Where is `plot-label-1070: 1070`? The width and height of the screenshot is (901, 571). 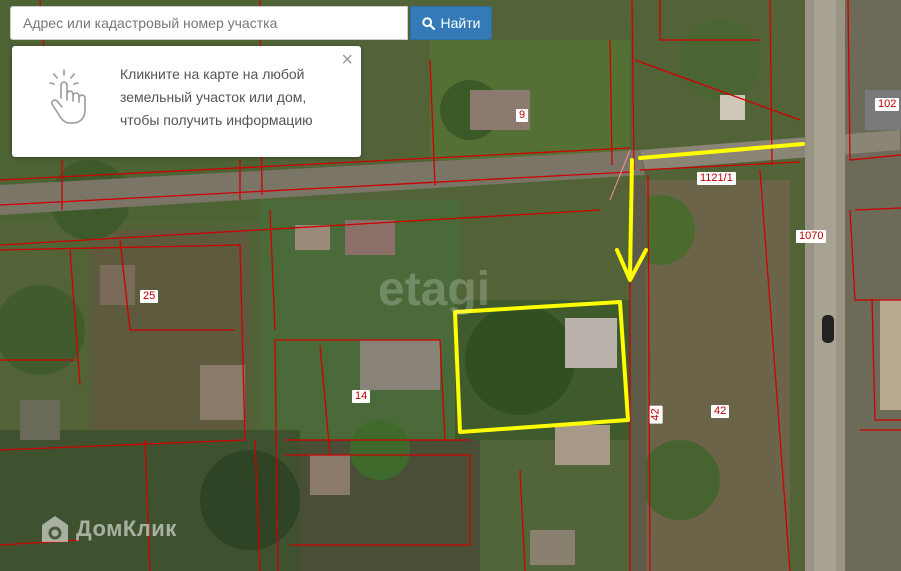
plot-label-1070: 1070 is located at coordinates (811, 236).